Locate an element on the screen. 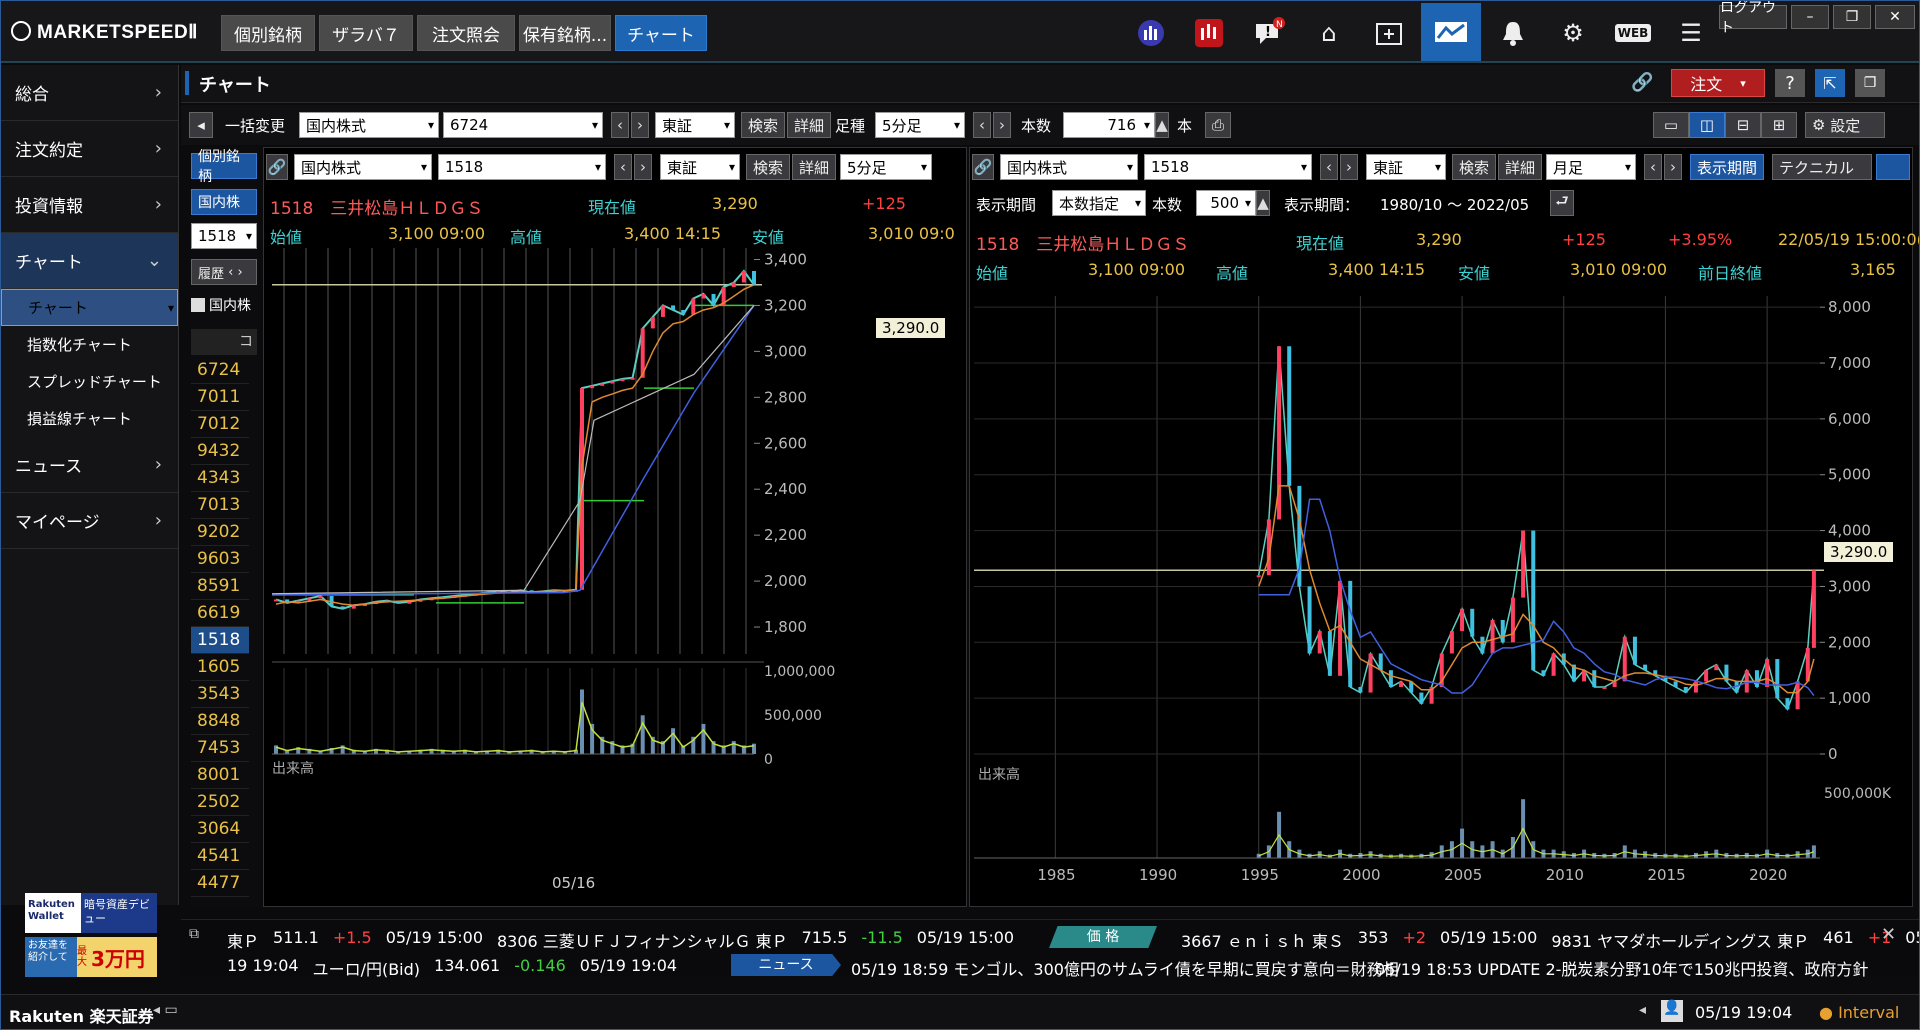 The image size is (1920, 1030). window-icon: ❐ is located at coordinates (1870, 83).